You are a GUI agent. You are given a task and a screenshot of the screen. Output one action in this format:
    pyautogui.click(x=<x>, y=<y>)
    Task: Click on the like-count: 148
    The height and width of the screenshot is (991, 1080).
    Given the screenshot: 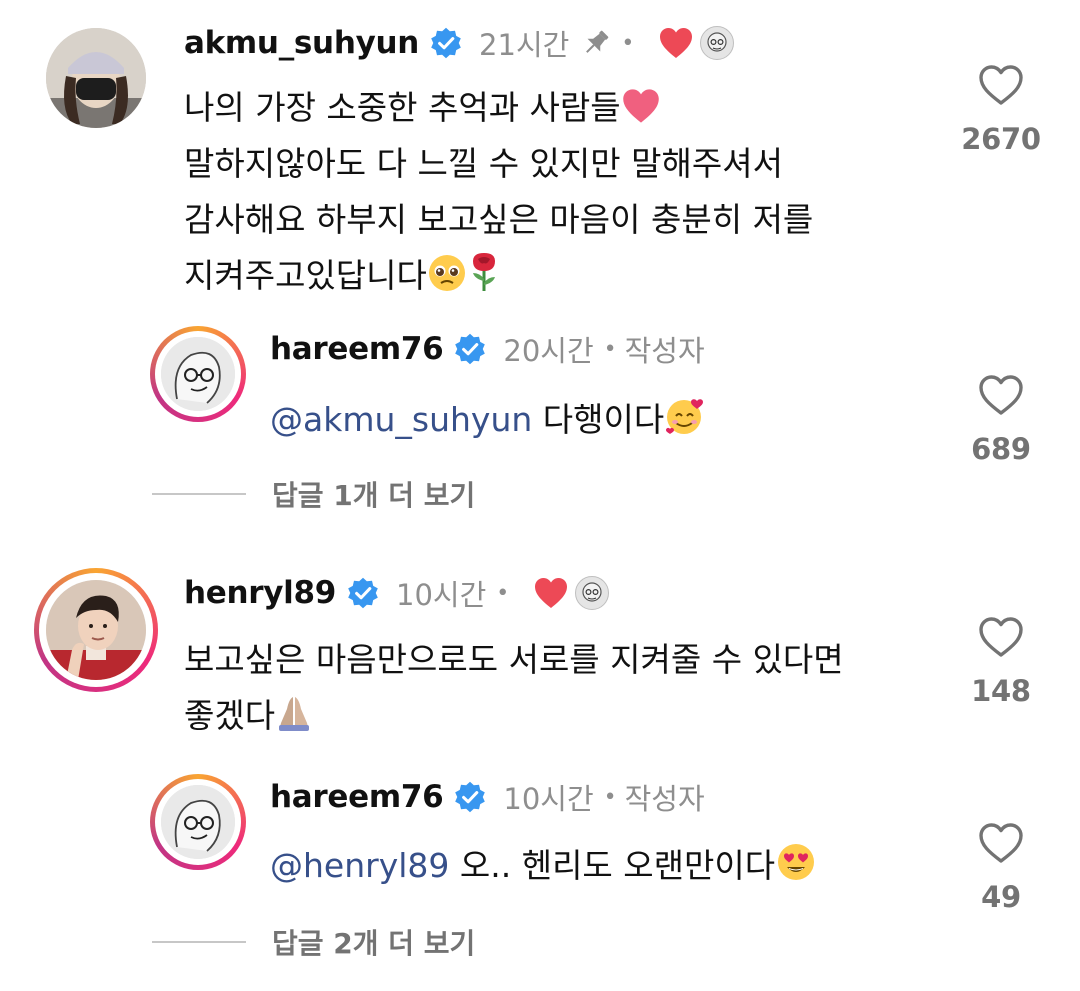 What is the action you would take?
    pyautogui.click(x=1001, y=691)
    